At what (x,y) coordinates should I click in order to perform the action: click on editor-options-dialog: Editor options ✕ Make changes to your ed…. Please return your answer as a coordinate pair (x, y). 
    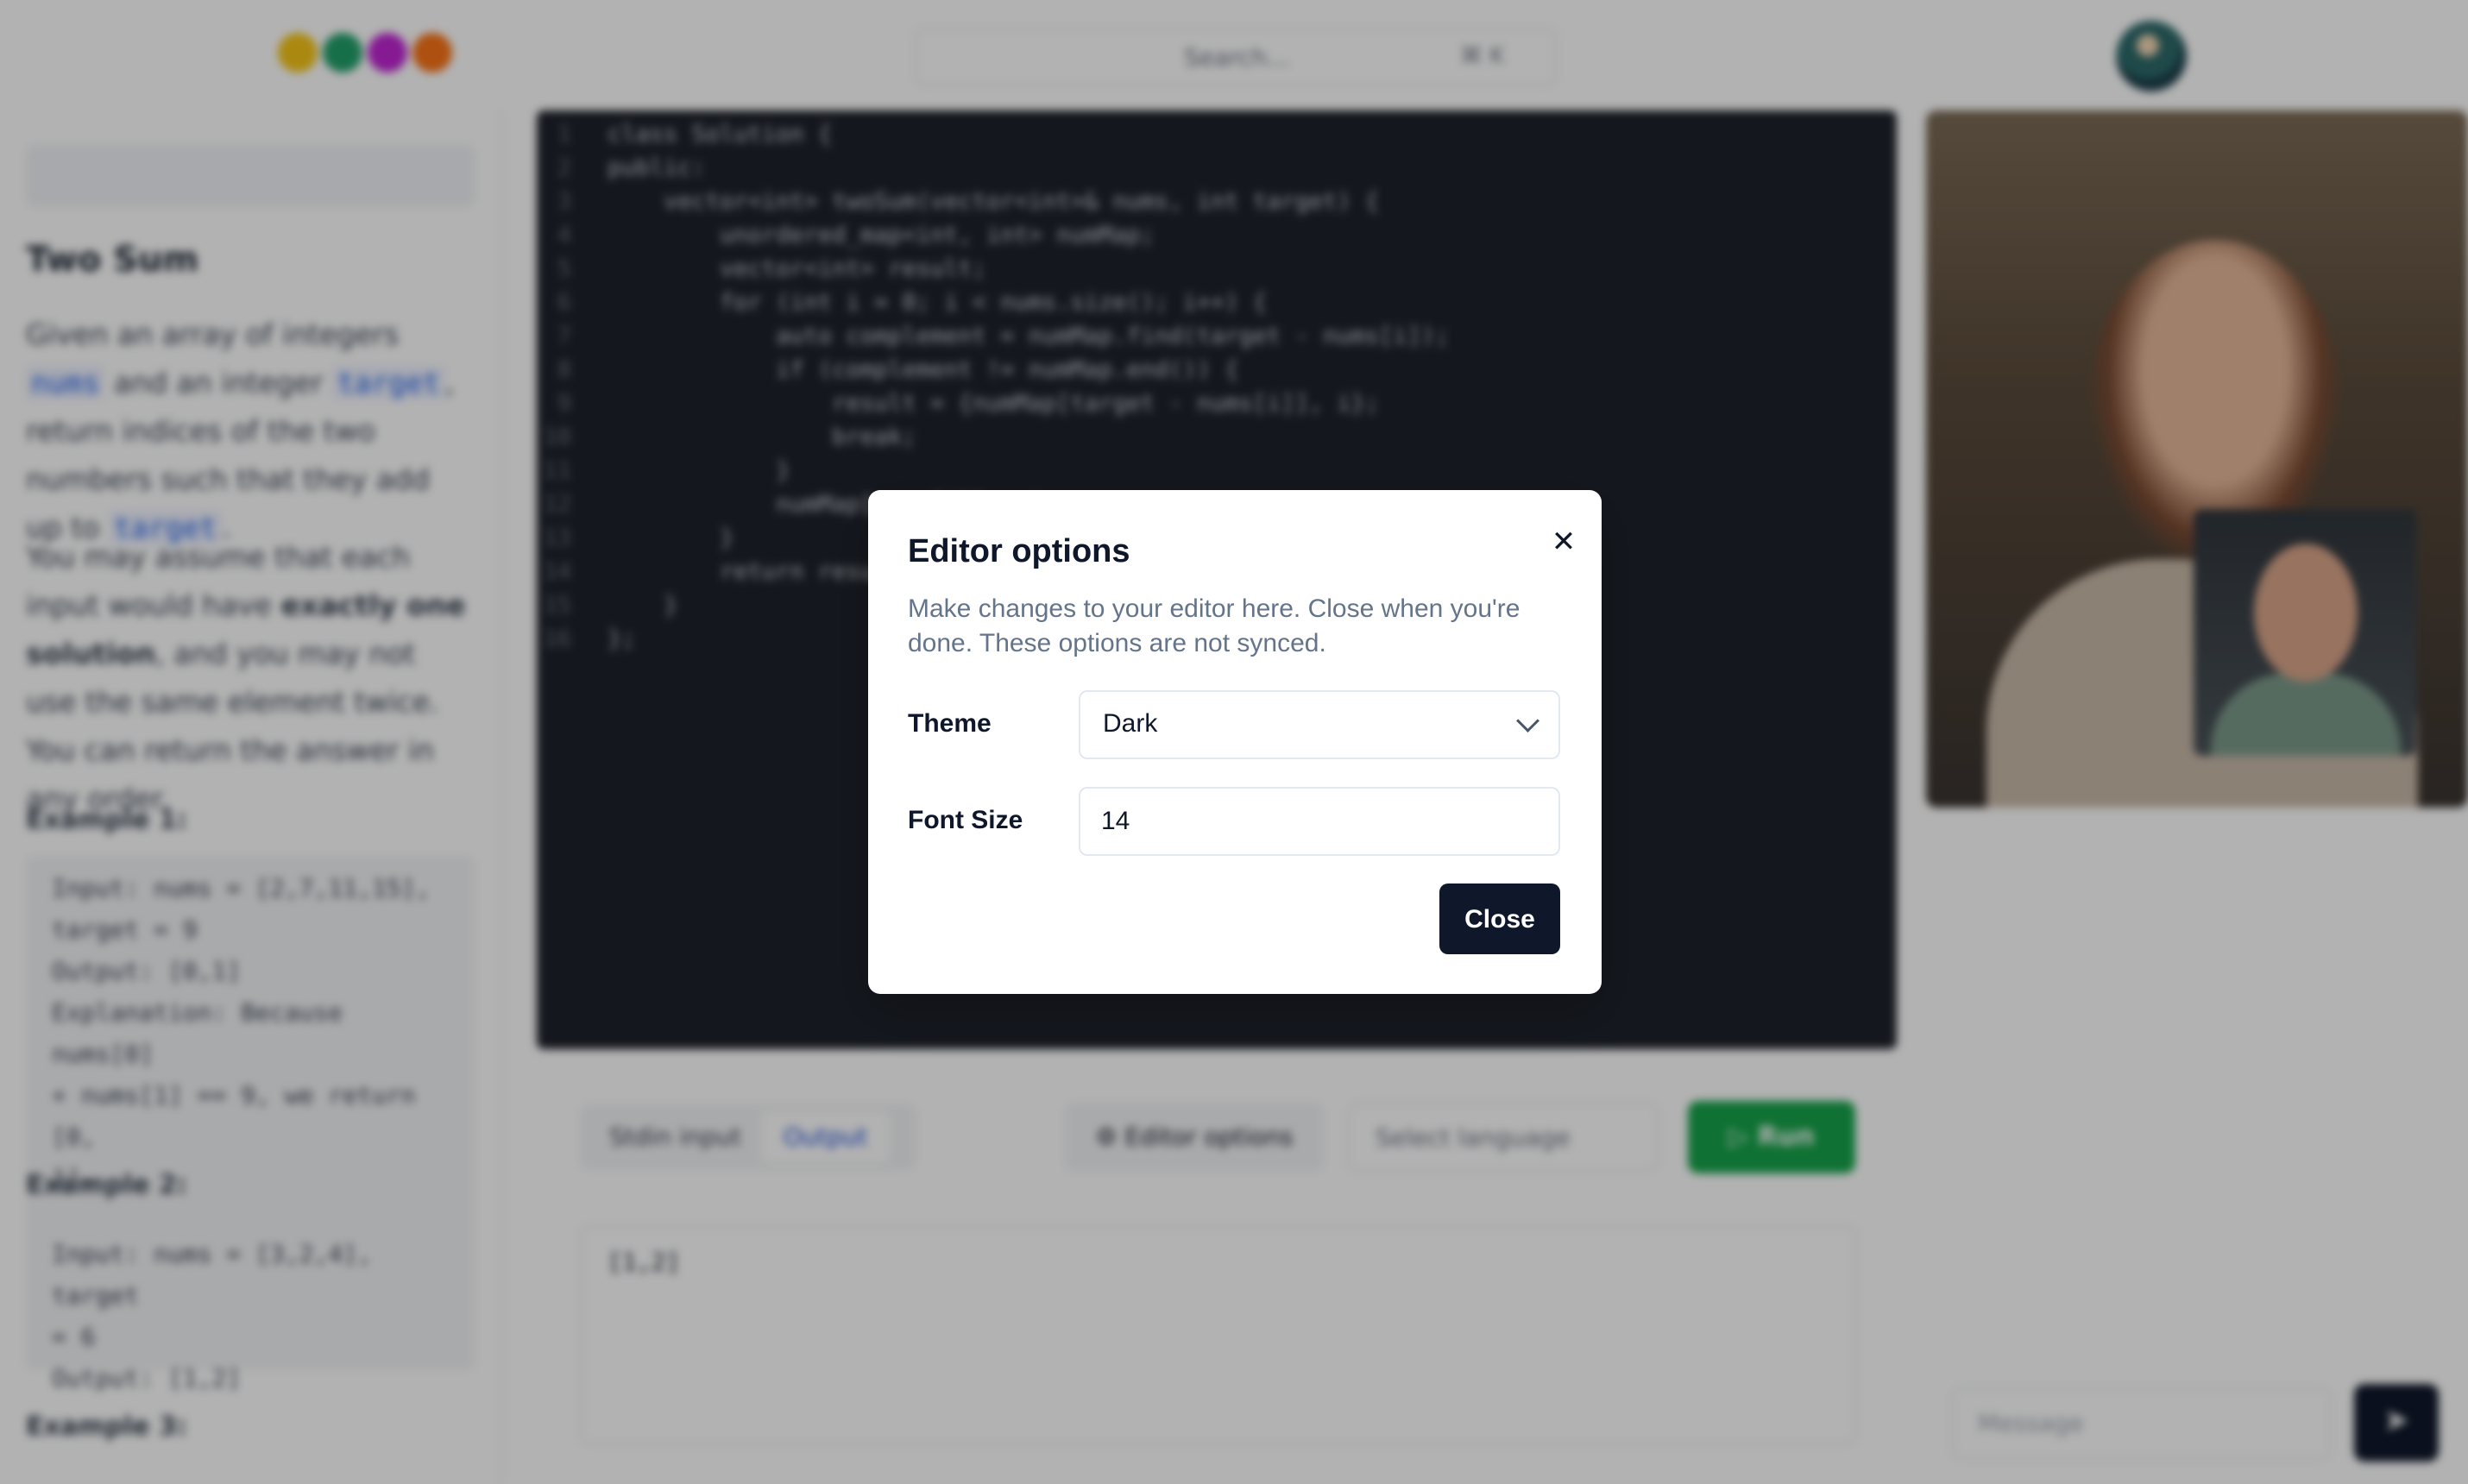
    Looking at the image, I should click on (1235, 742).